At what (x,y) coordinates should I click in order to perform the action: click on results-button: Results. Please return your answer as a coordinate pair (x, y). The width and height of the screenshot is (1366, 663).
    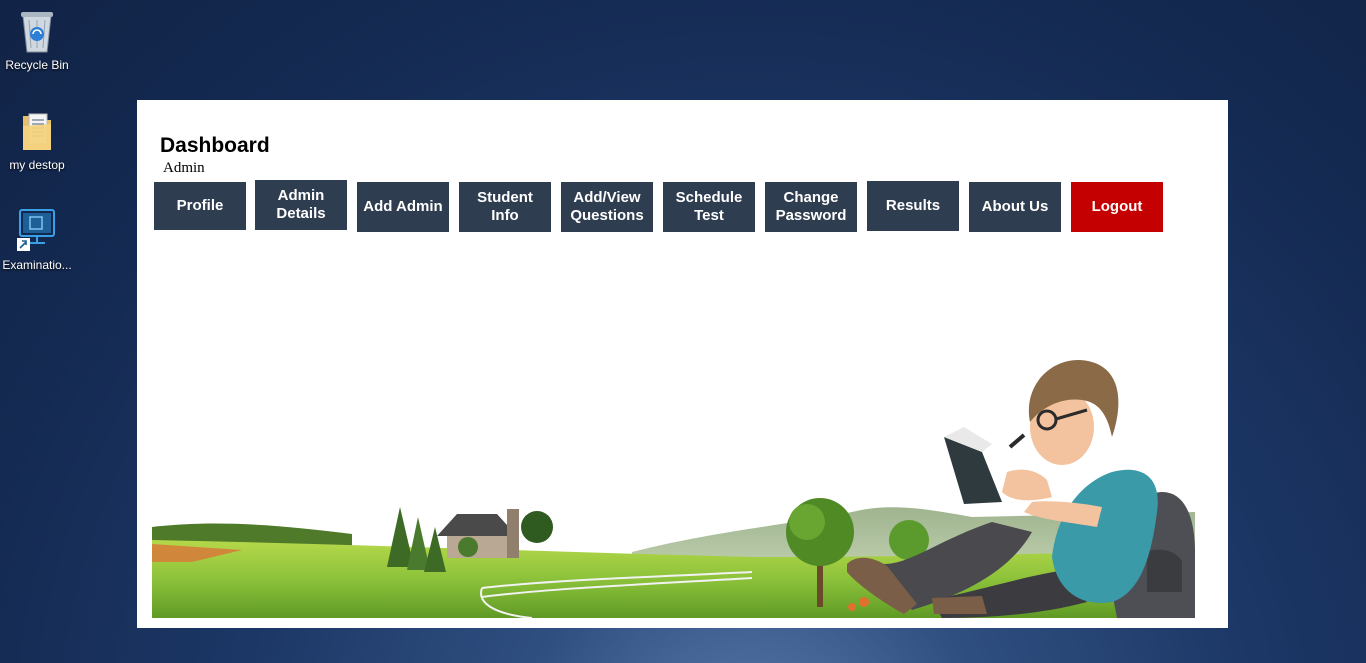
    Looking at the image, I should click on (913, 206).